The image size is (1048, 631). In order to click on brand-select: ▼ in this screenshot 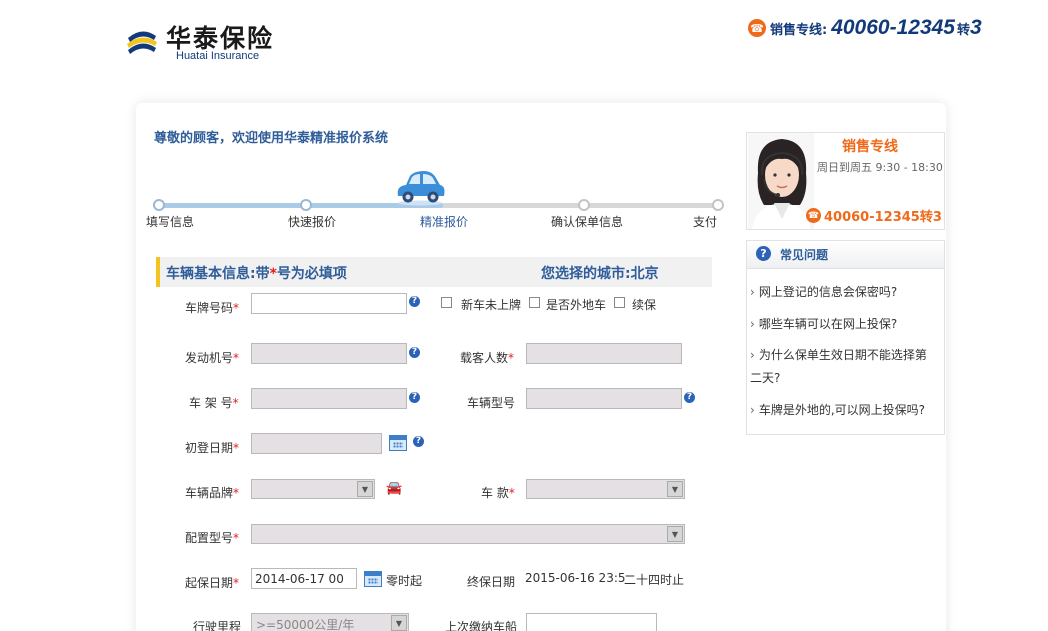, I will do `click(313, 489)`.